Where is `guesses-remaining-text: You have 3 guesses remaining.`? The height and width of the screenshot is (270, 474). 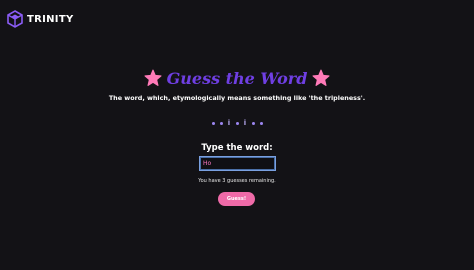 guesses-remaining-text: You have 3 guesses remaining. is located at coordinates (237, 181).